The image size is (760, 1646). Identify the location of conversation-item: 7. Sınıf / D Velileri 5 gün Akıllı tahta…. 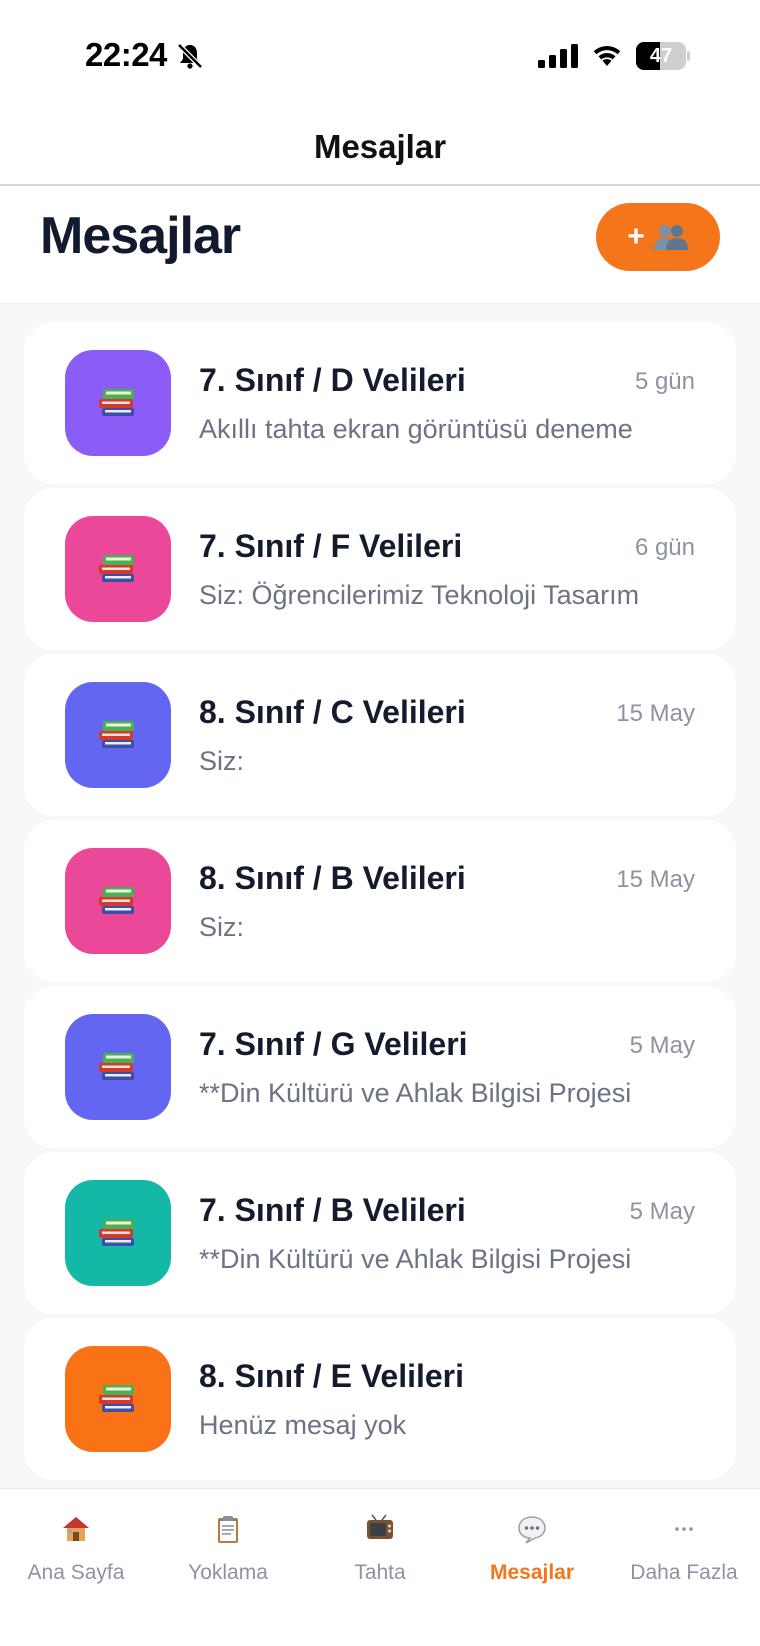
(380, 403).